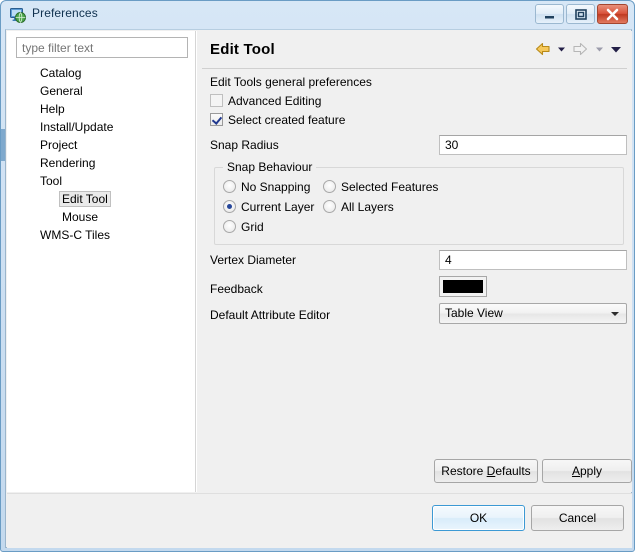 Image resolution: width=635 pixels, height=552 pixels. What do you see at coordinates (575, 471) in the screenshot?
I see `apply-mnemonic: A` at bounding box center [575, 471].